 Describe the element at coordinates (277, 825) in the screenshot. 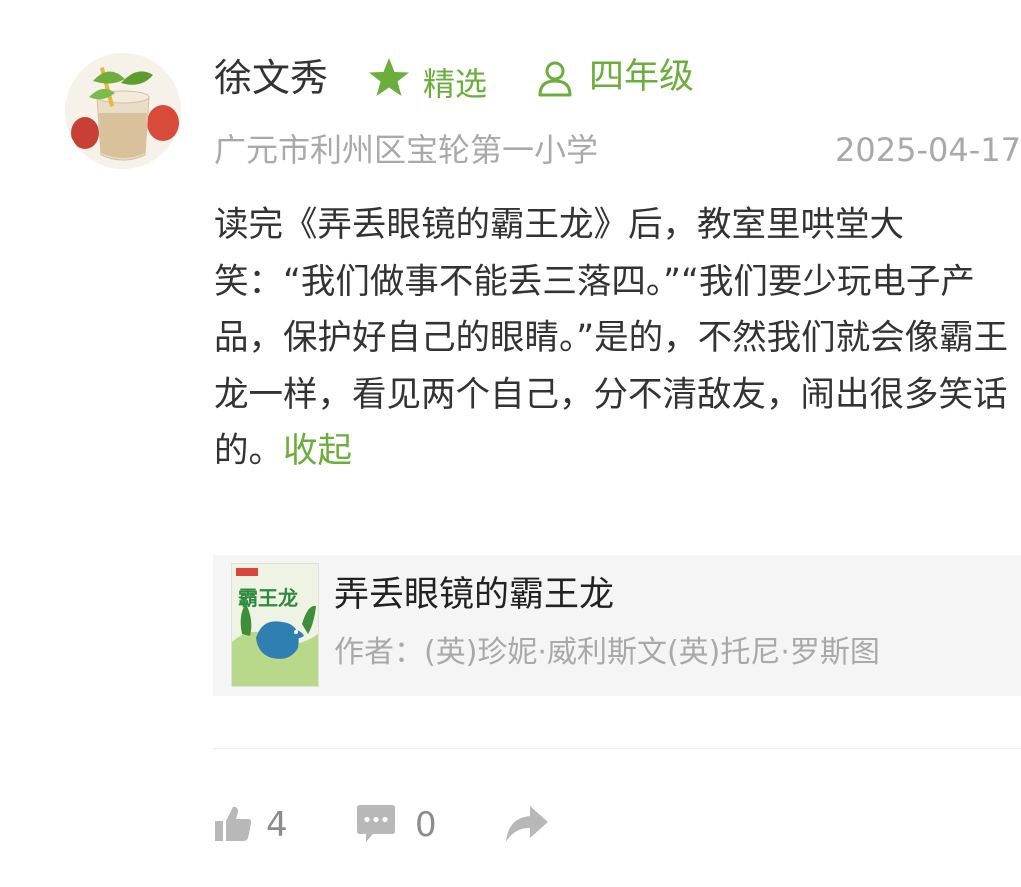

I see `like-count: 4` at that location.